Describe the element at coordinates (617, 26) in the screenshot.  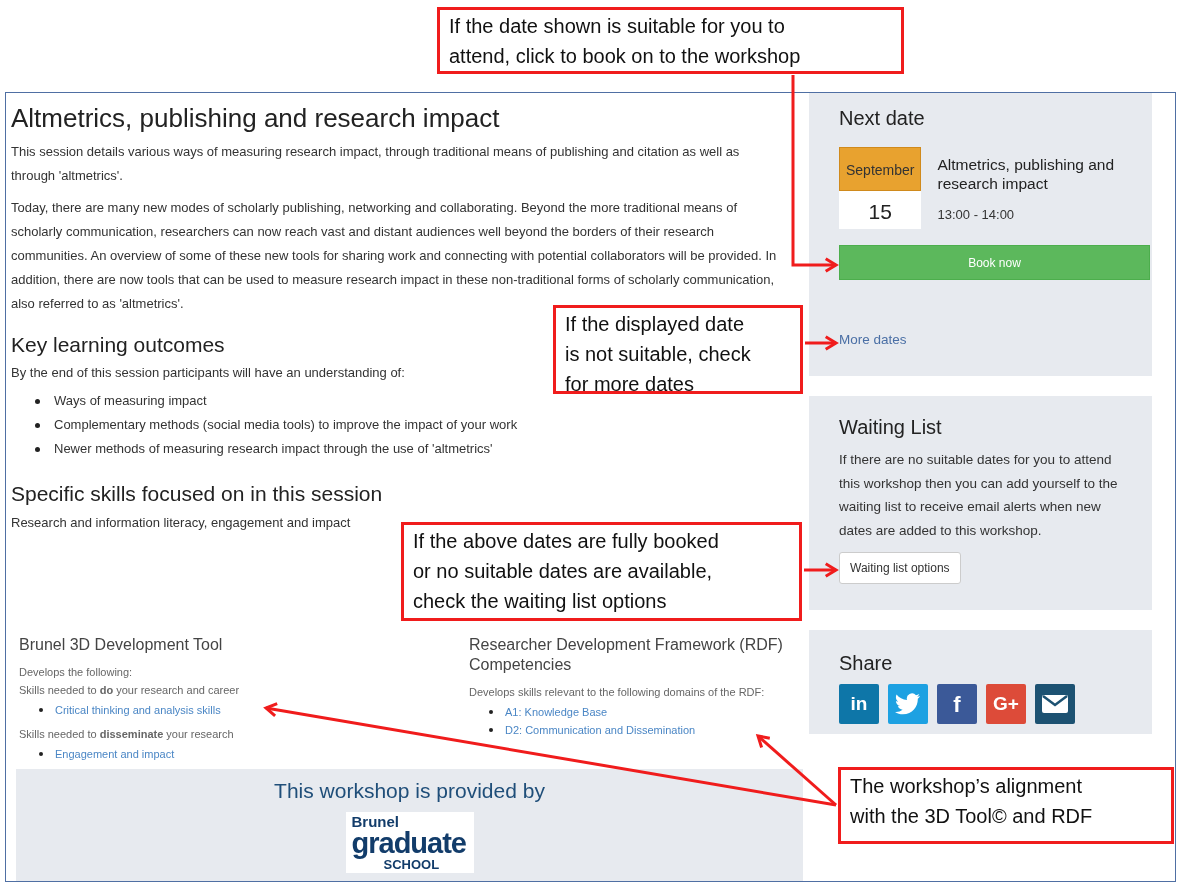
I see `callout-text: If the date shown is suitable for you to` at that location.